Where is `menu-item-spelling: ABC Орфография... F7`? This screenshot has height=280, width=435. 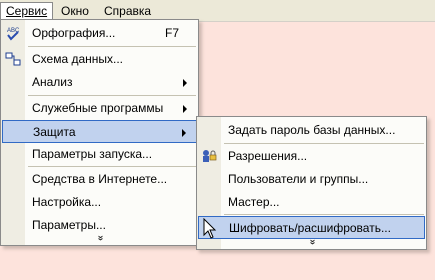
menu-item-spelling: ABC Орфография... F7 is located at coordinates (99, 33).